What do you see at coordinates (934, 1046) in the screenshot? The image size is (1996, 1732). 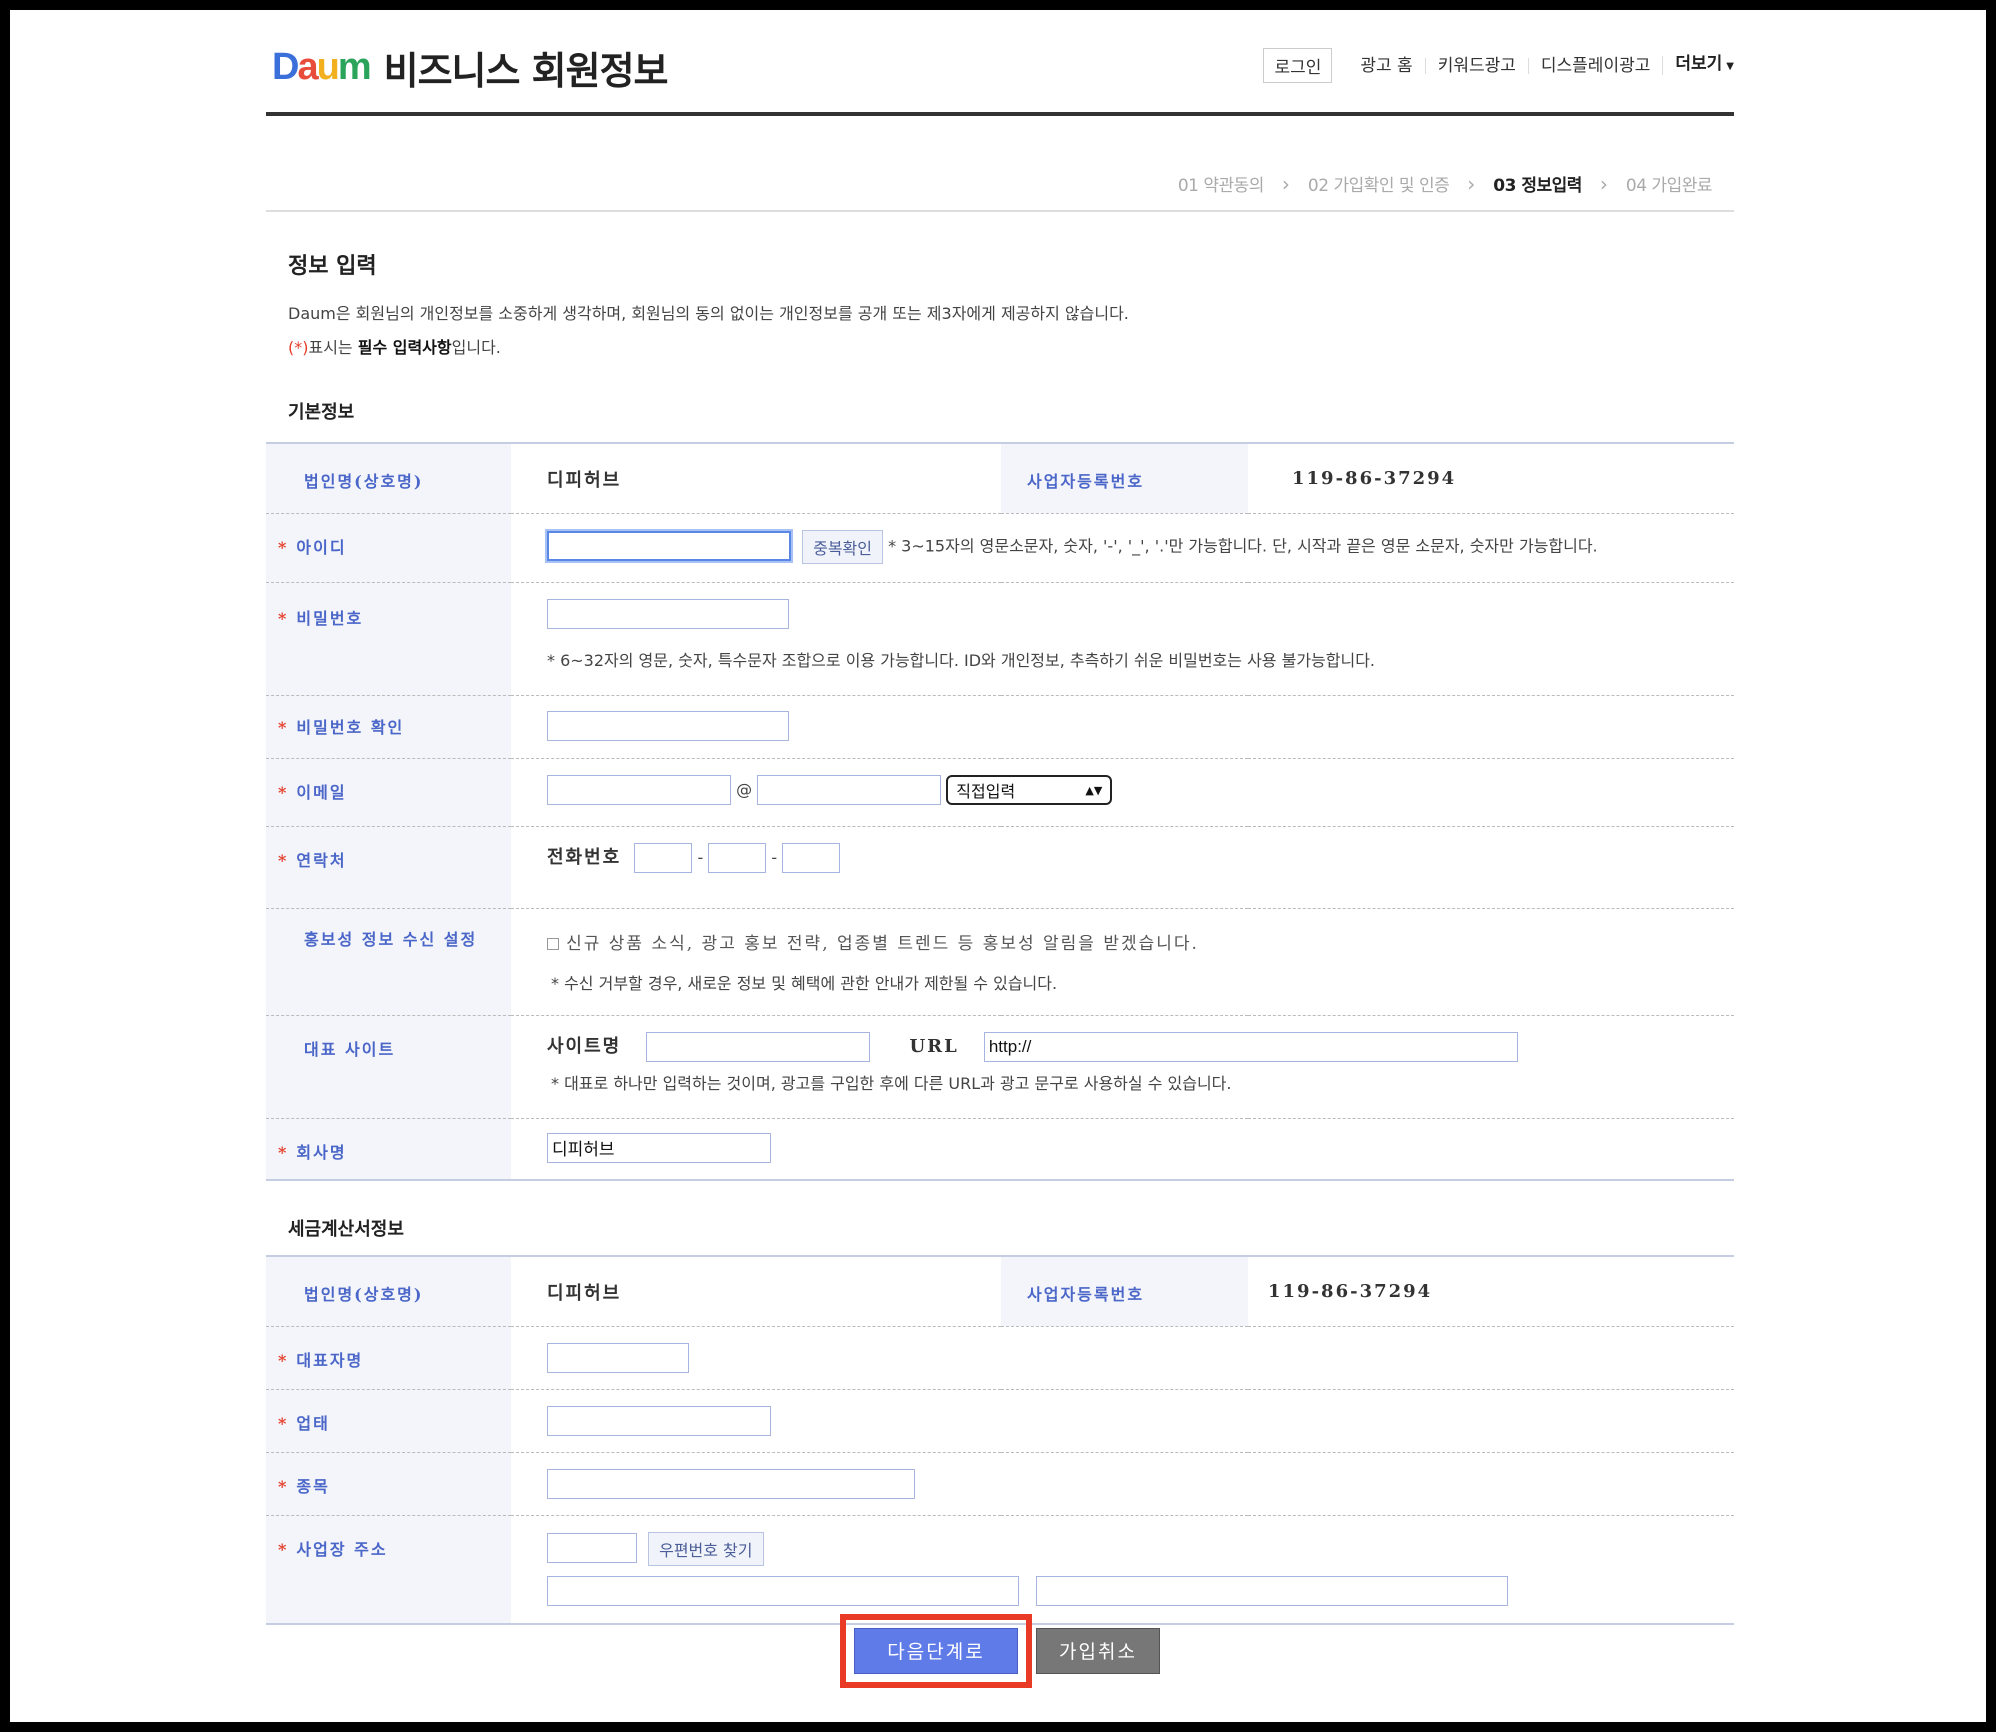 I see `url-label: URL` at bounding box center [934, 1046].